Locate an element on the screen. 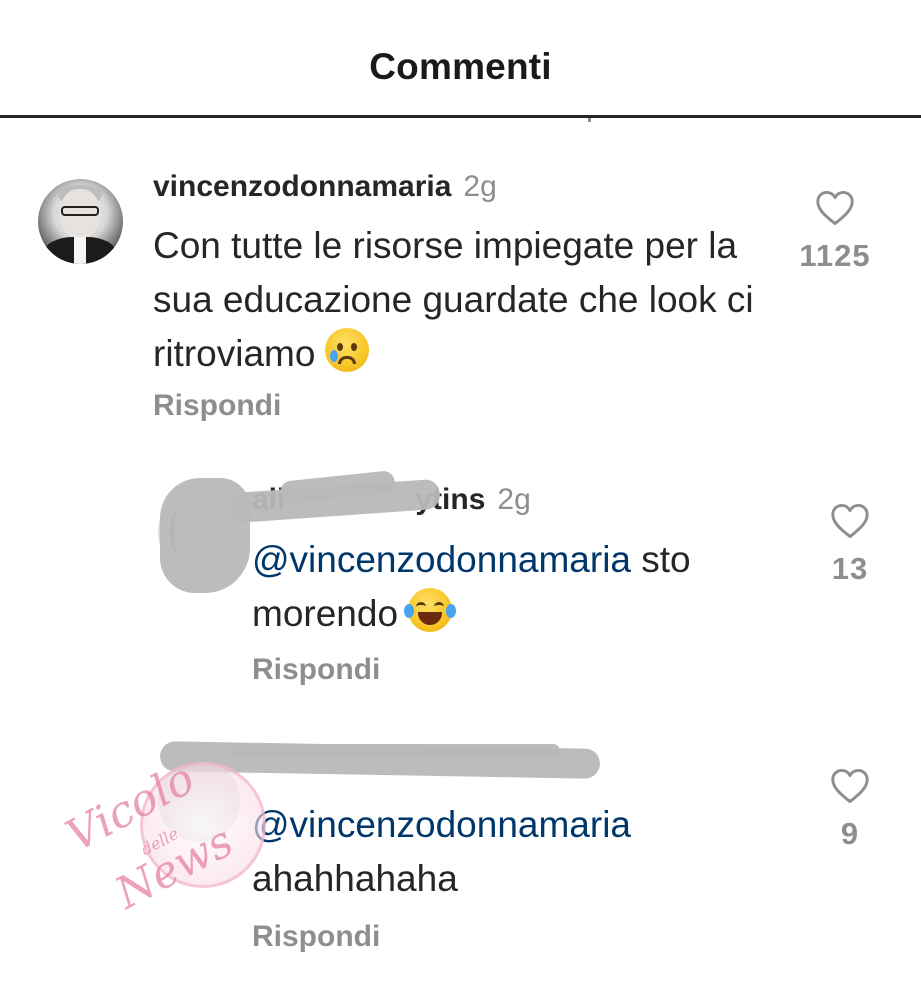 This screenshot has width=921, height=981. avatar is located at coordinates (80, 221).